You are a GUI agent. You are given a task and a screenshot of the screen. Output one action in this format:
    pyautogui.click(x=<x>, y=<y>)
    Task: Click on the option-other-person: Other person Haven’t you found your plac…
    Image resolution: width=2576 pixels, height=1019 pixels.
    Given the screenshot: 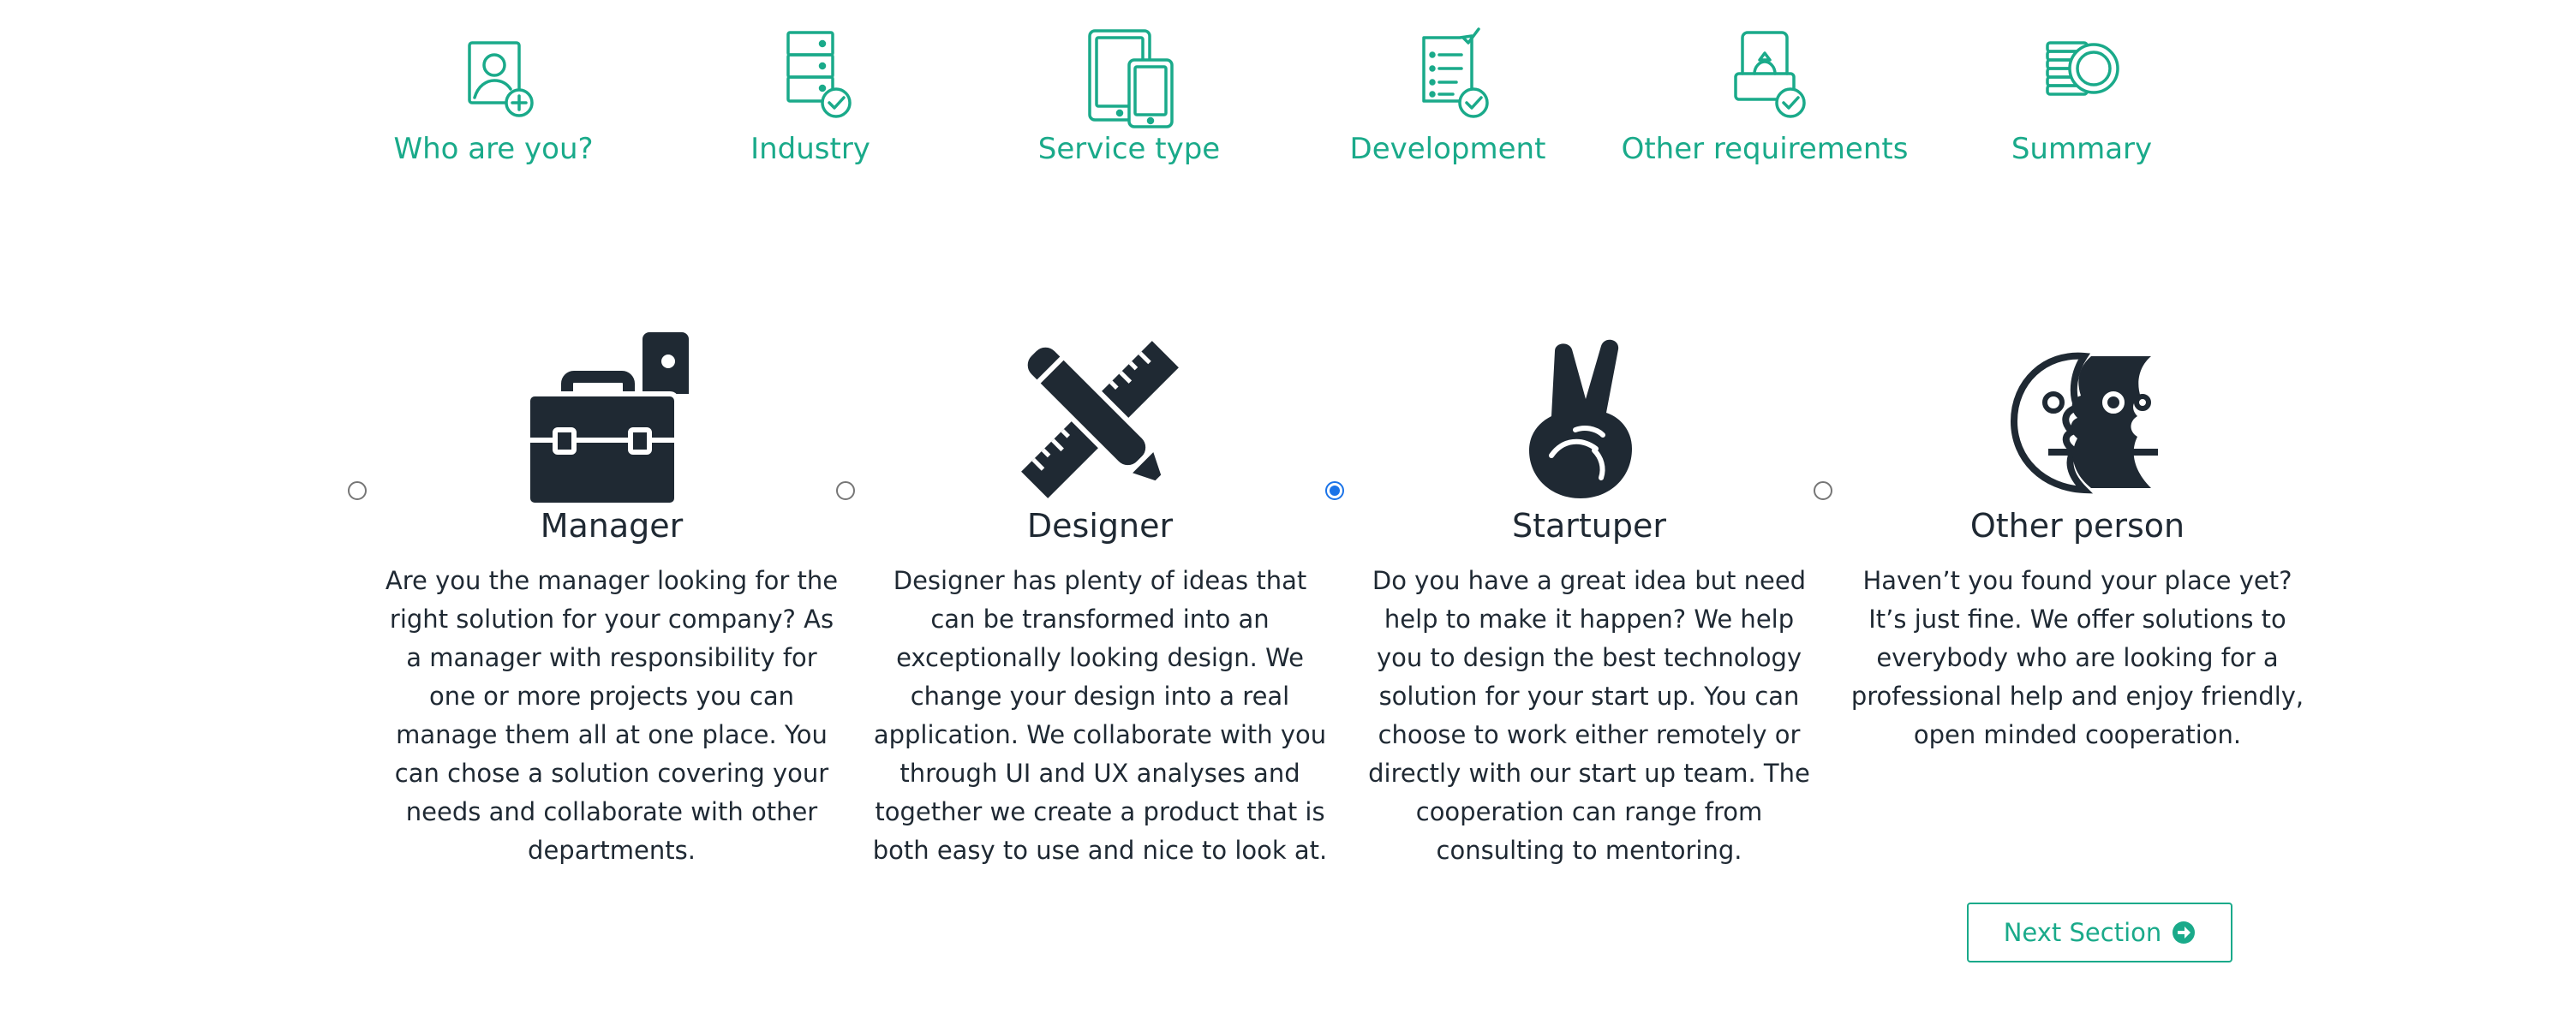 What is the action you would take?
    pyautogui.click(x=2058, y=608)
    